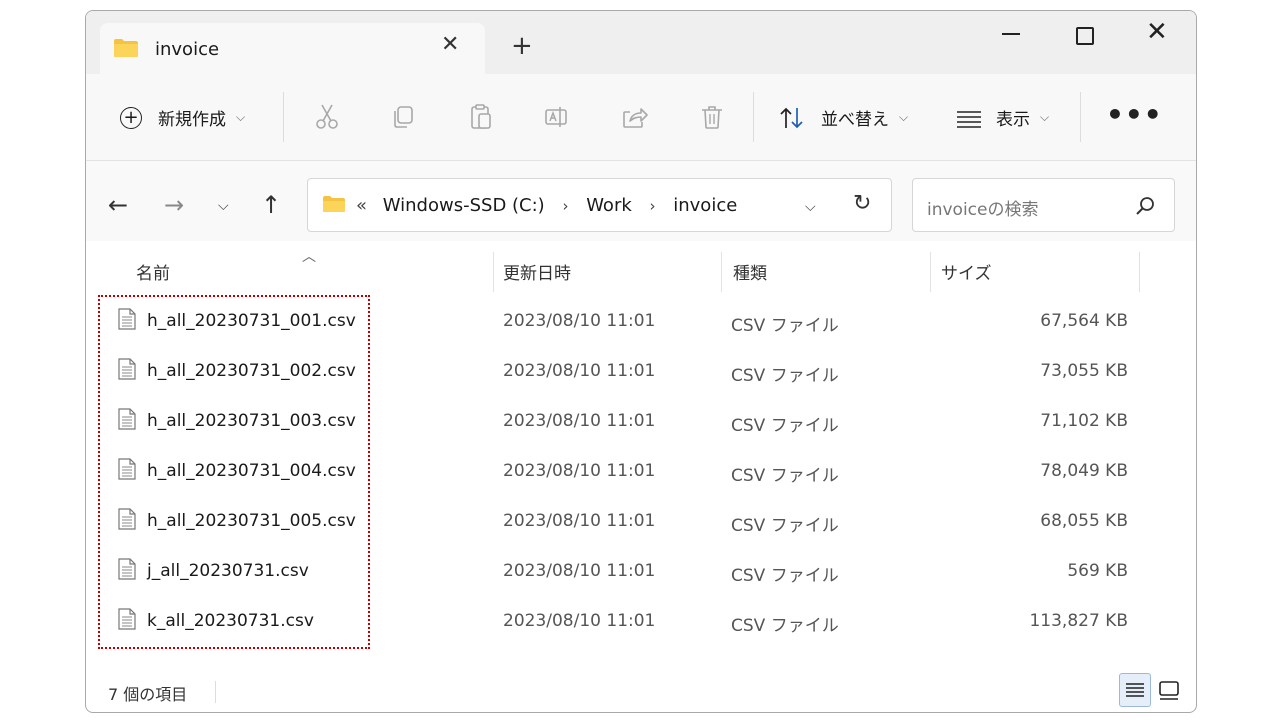 This screenshot has width=1280, height=720. Describe the element at coordinates (251, 421) in the screenshot. I see `file-name: h_all_20230731_003.csv` at that location.